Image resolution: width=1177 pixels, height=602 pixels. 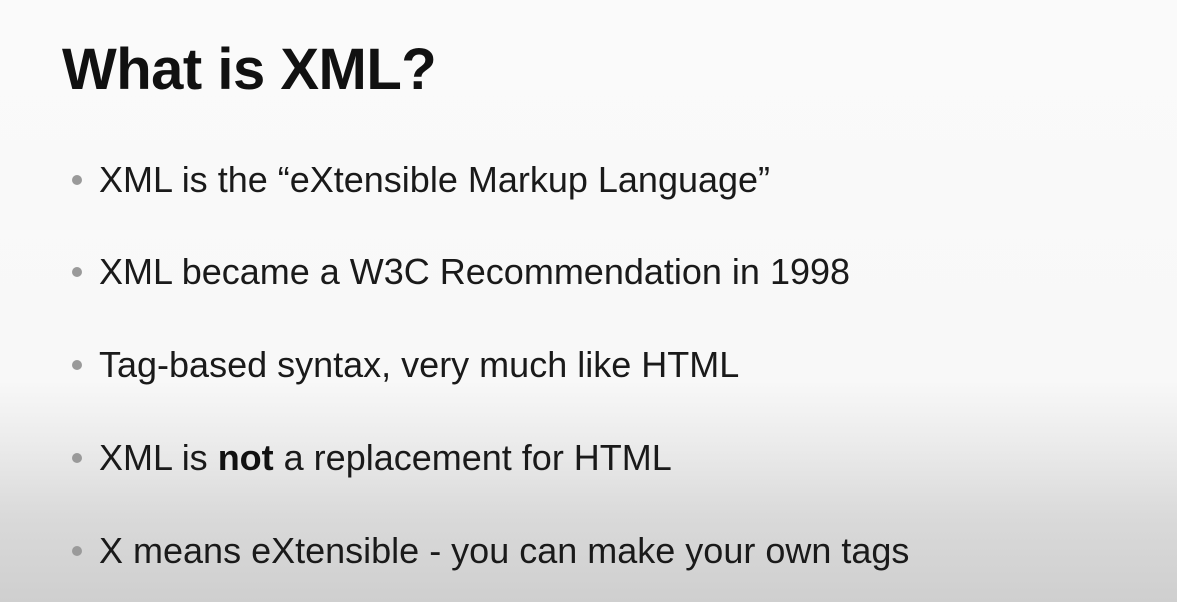 What do you see at coordinates (419, 364) in the screenshot?
I see `bullet-text: Tag-based syntax, very much like HTML` at bounding box center [419, 364].